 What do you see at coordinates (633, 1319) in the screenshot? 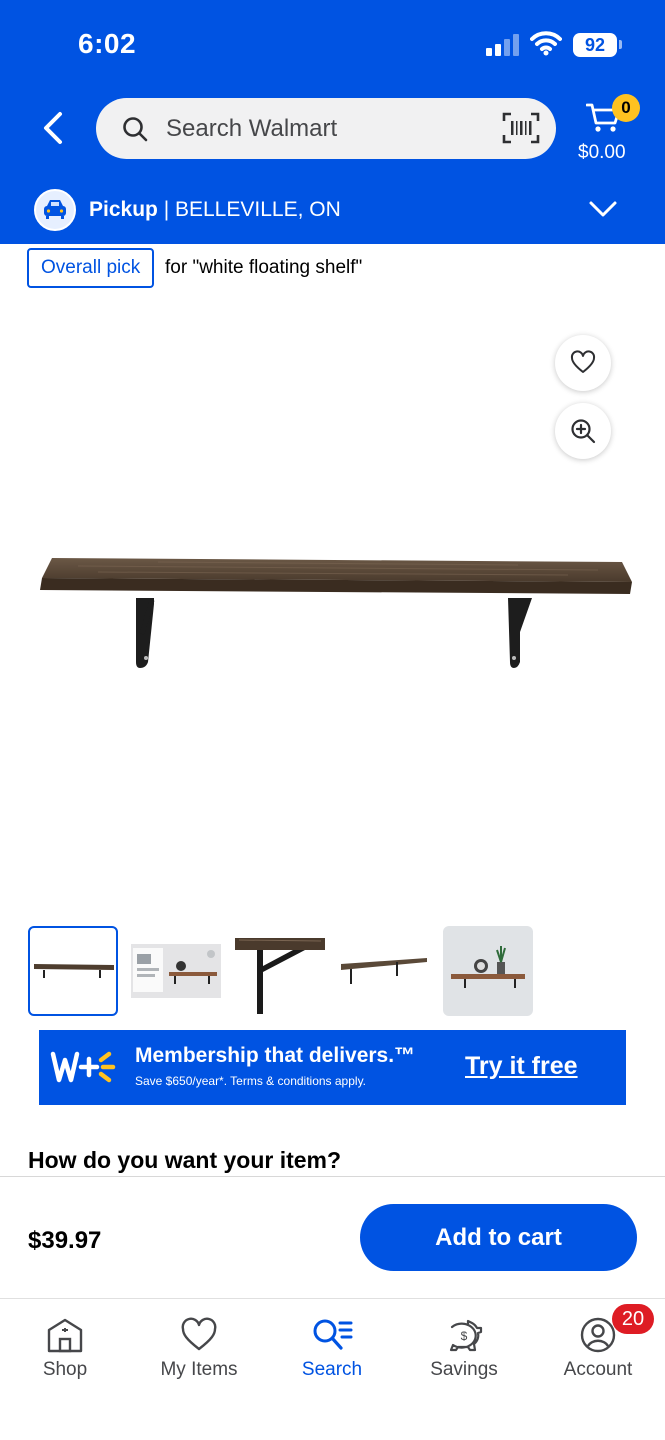
I see `account-notification-badge: 20` at bounding box center [633, 1319].